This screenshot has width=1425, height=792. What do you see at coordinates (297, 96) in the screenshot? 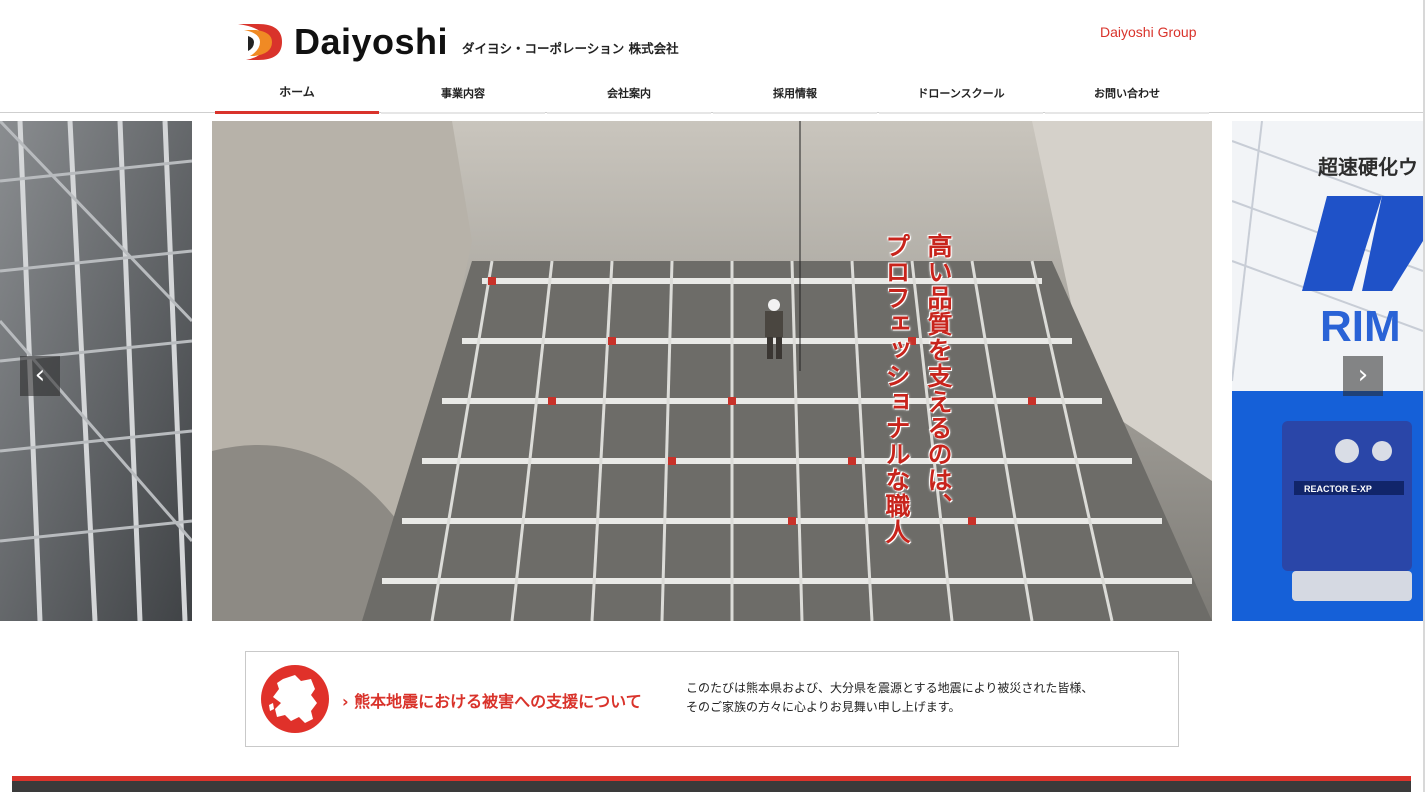
I see `nav-item-home: ホーム` at bounding box center [297, 96].